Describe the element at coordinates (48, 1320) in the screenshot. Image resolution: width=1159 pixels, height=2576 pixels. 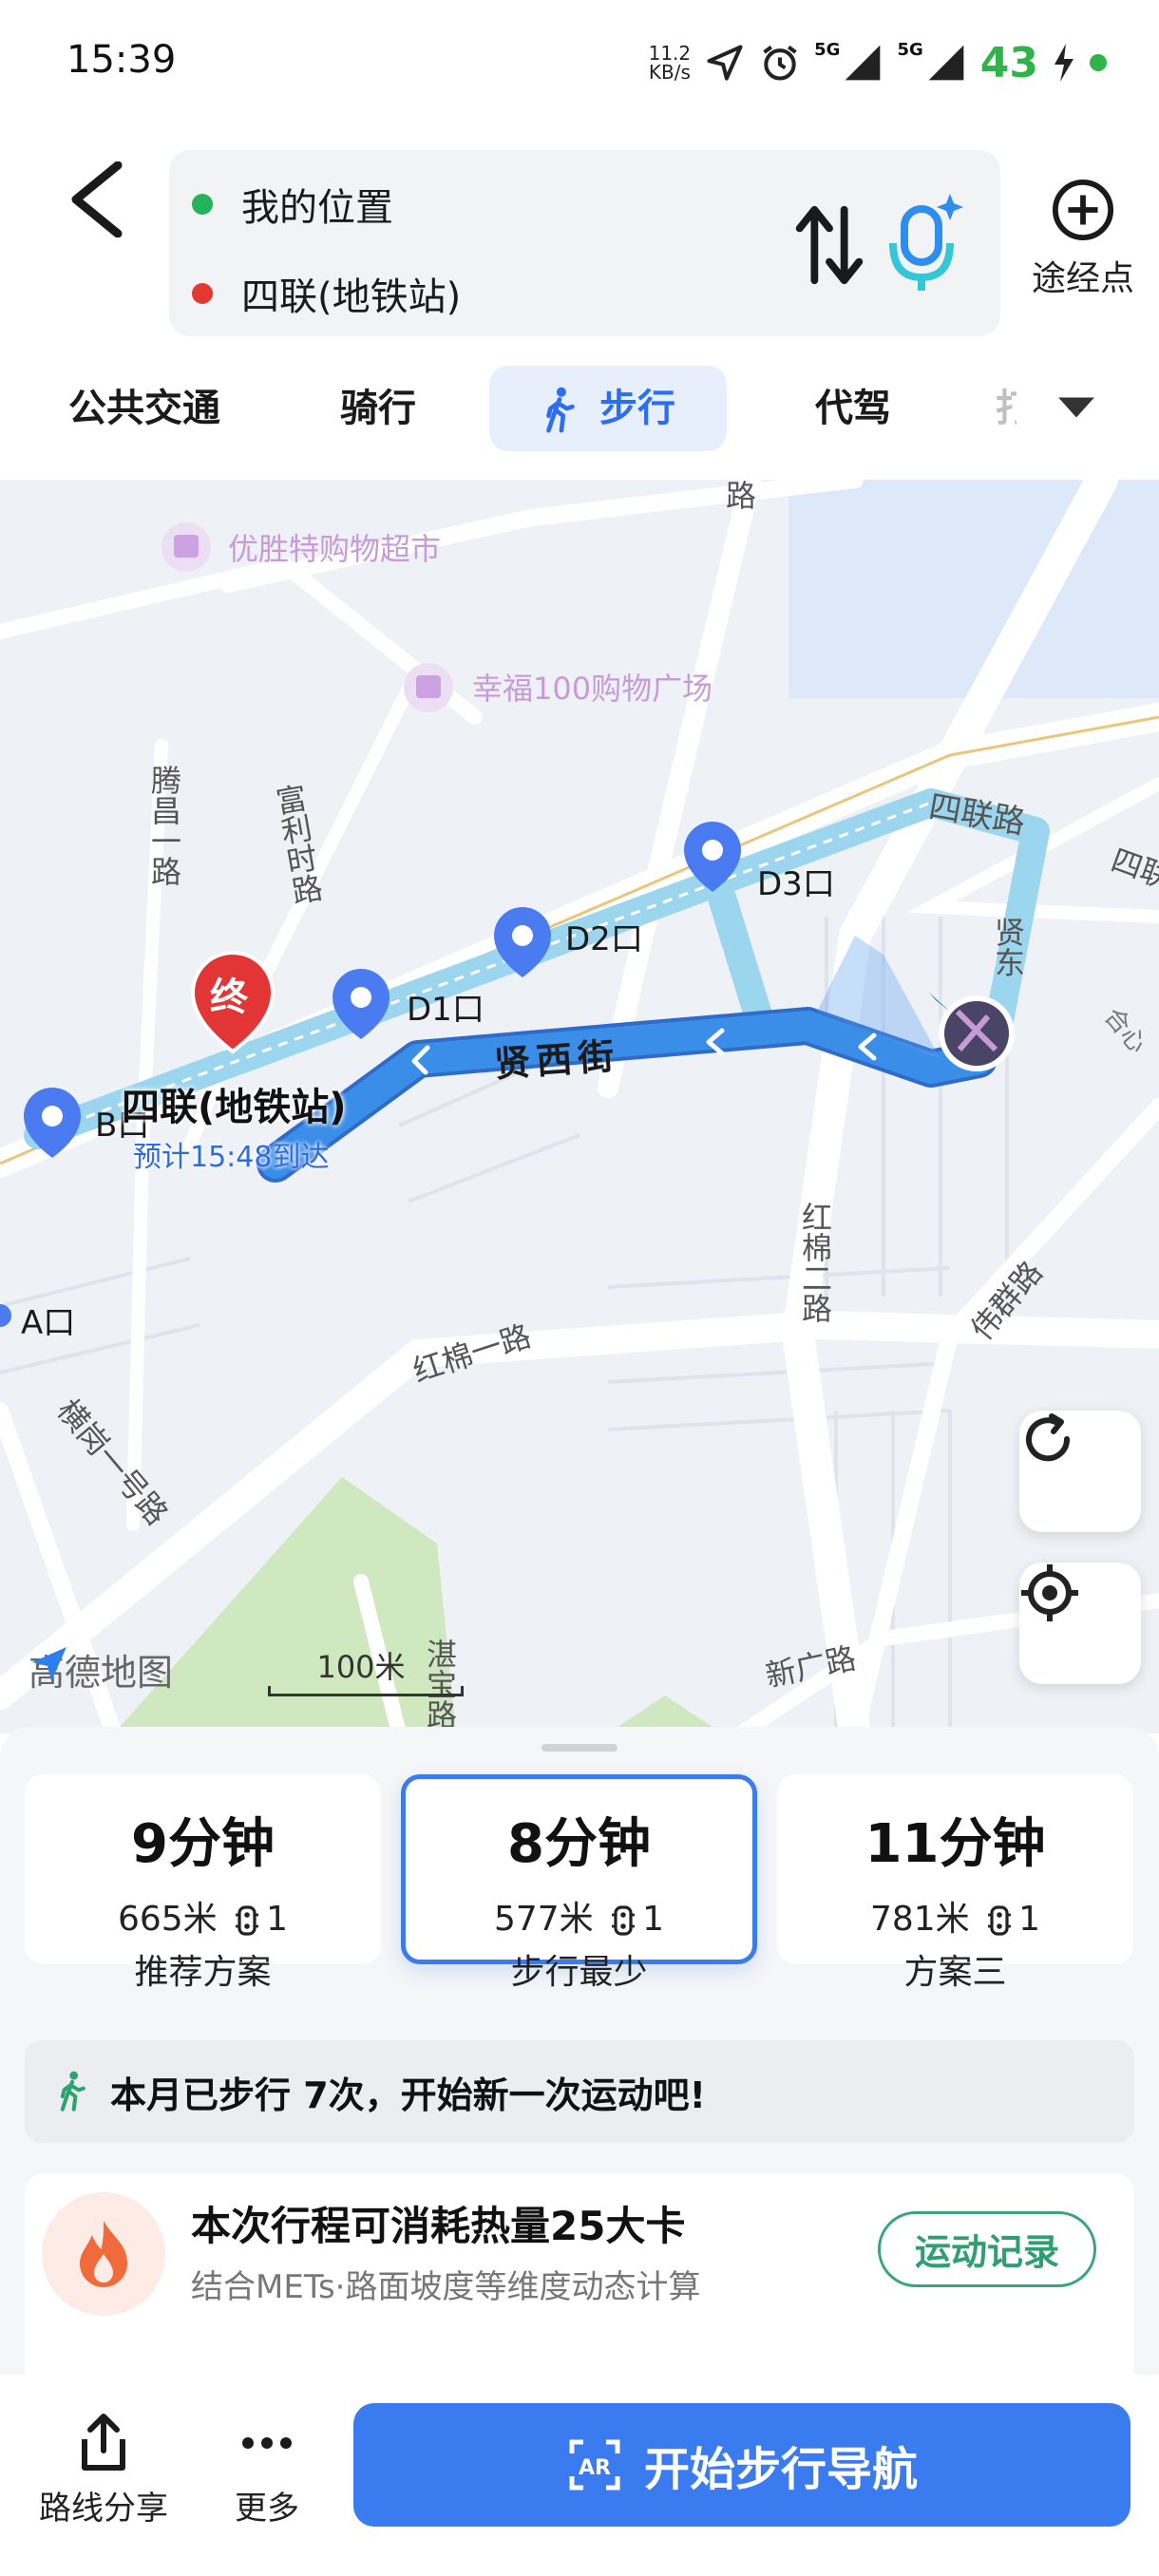
I see `exit-label: A口` at that location.